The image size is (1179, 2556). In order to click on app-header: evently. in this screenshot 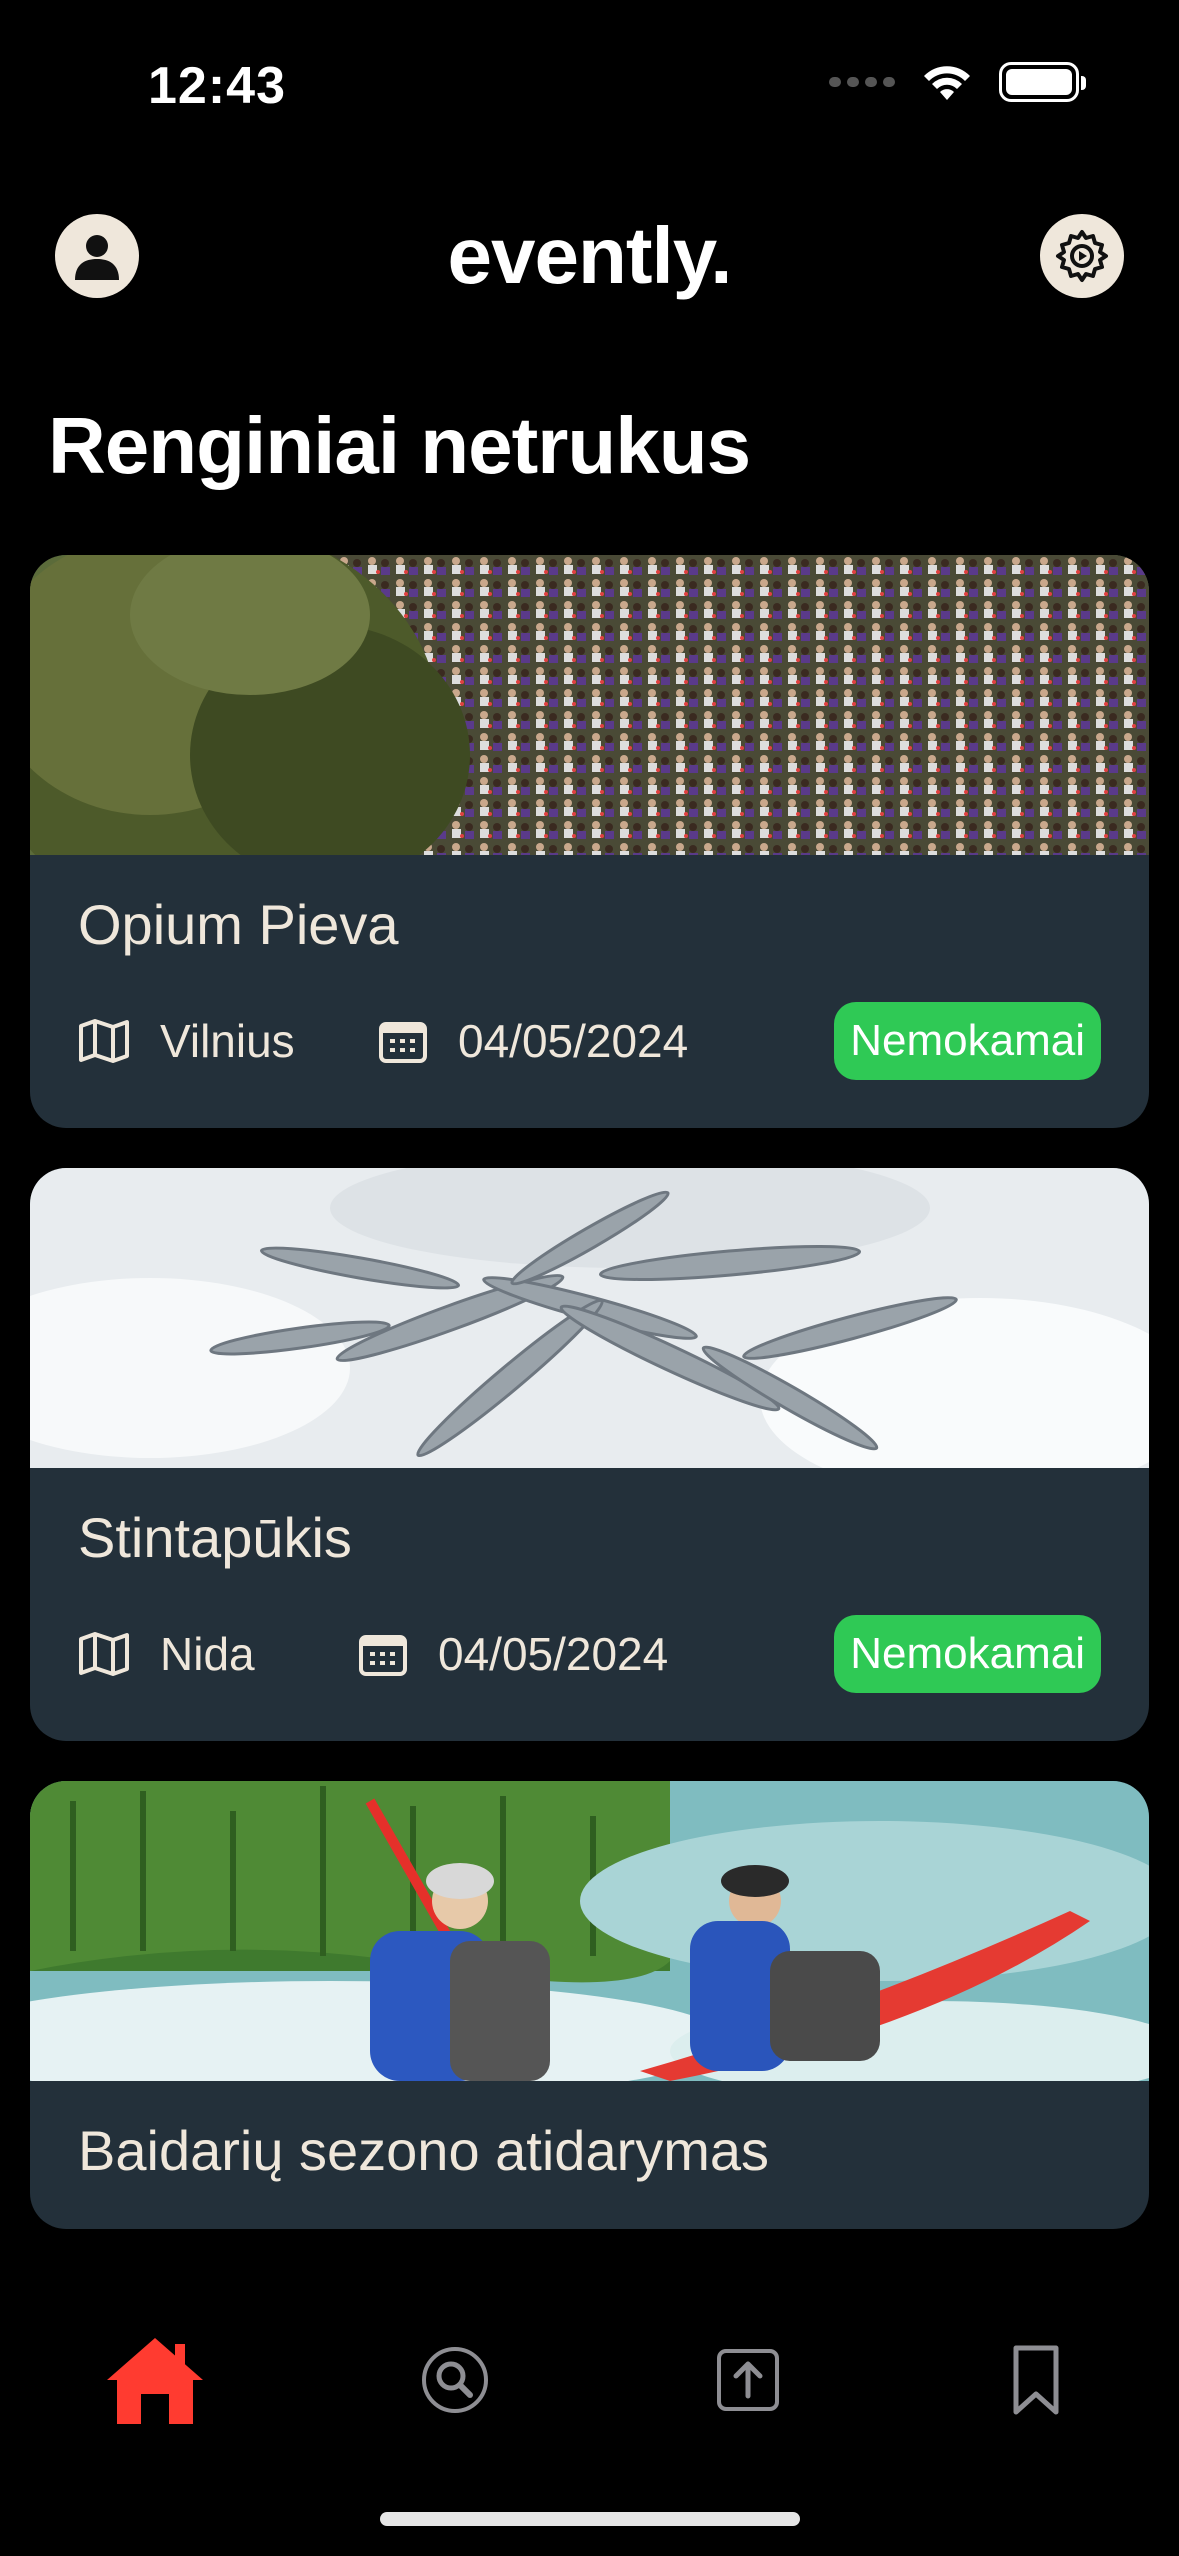, I will do `click(589, 255)`.